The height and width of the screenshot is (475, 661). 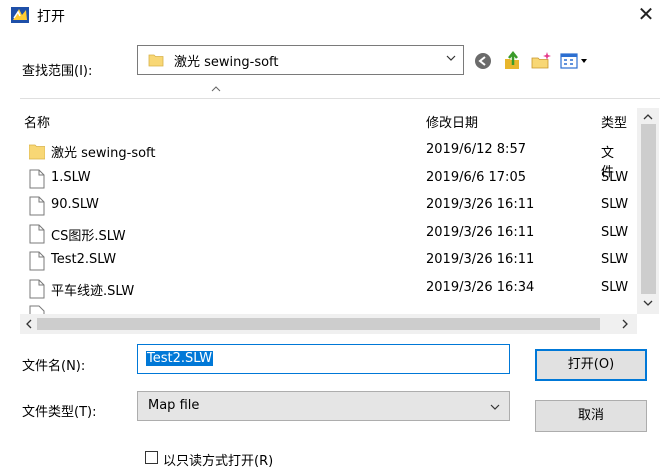 What do you see at coordinates (93, 291) in the screenshot?
I see `file-name: 平车线迹.SLW` at bounding box center [93, 291].